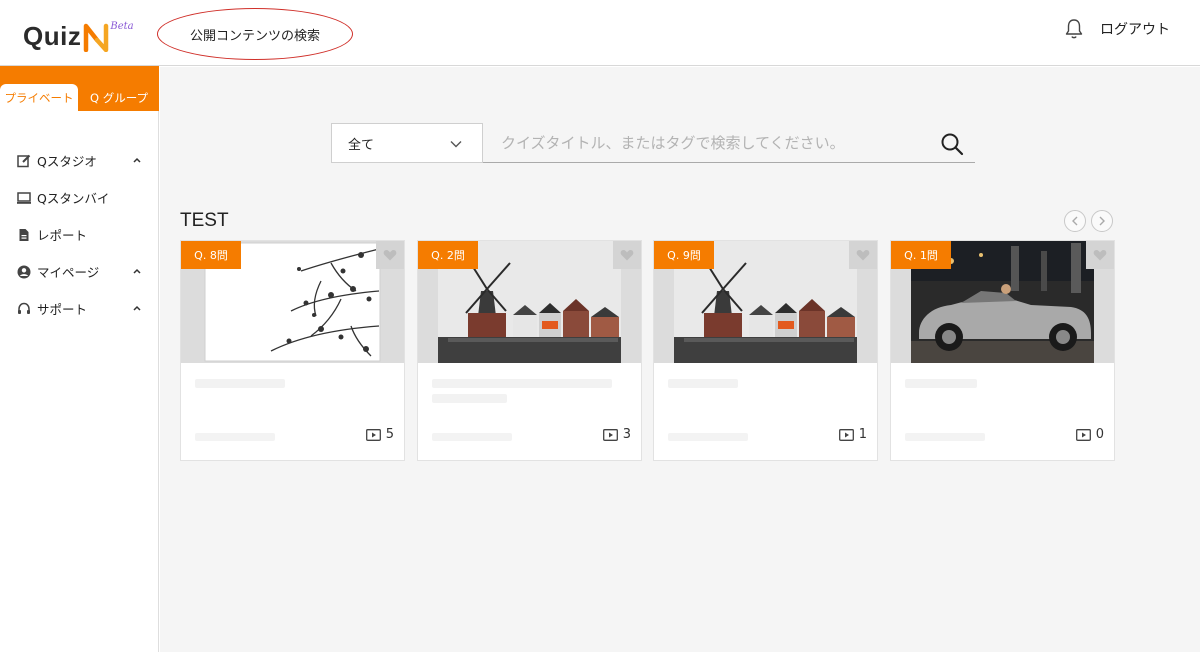 Image resolution: width=1200 pixels, height=652 pixels. Describe the element at coordinates (62, 309) in the screenshot. I see `sidebar-item-label: サポート` at that location.